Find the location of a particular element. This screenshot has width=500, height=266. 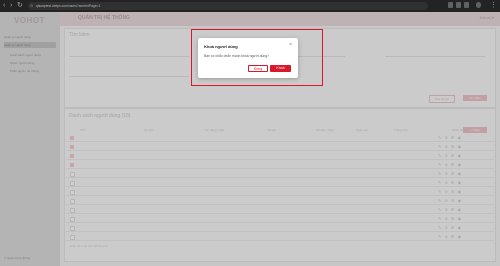

close-icon: × is located at coordinates (290, 45).